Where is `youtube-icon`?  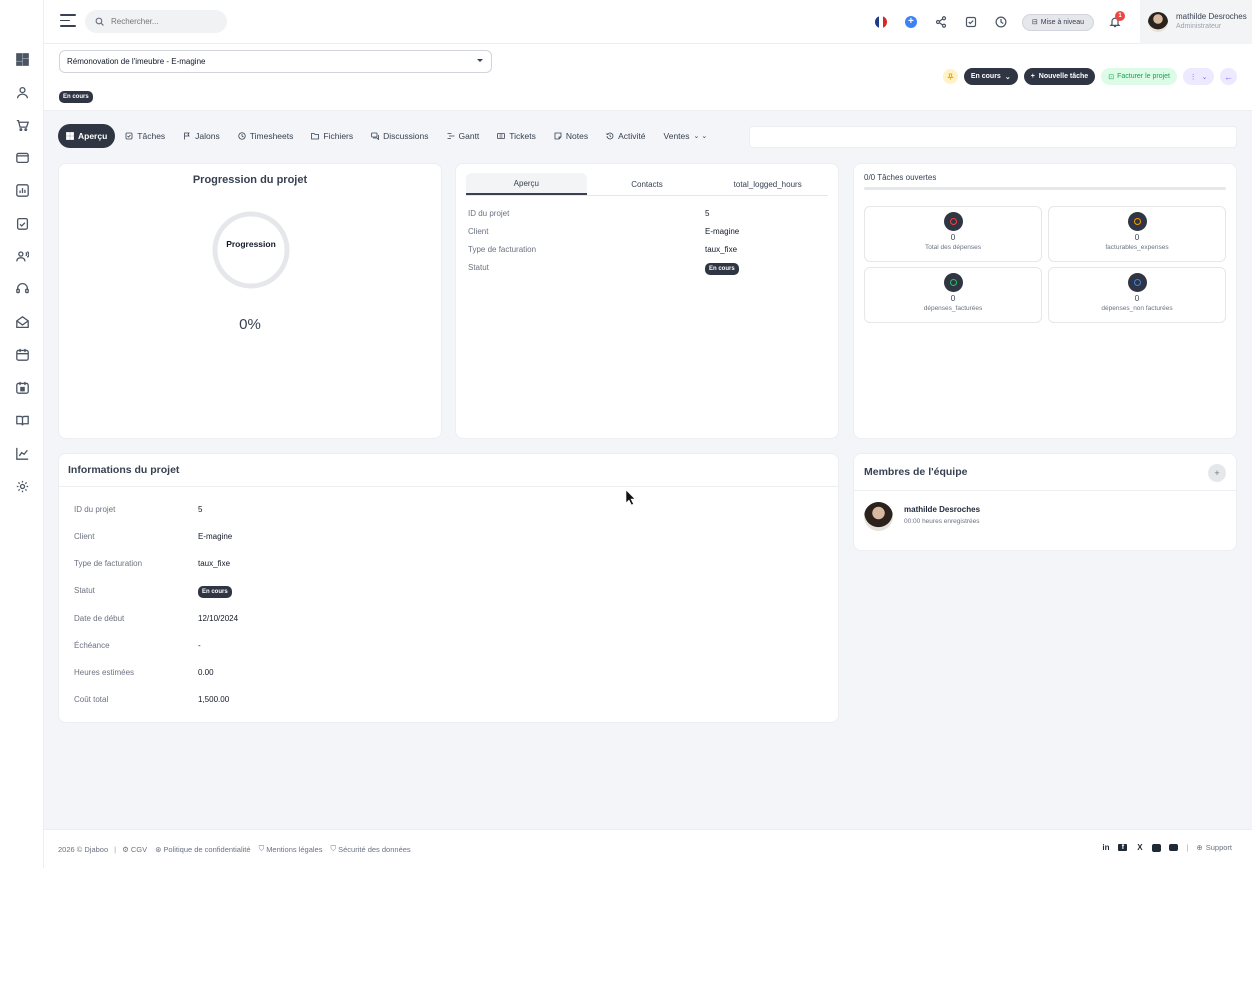 youtube-icon is located at coordinates (1174, 847).